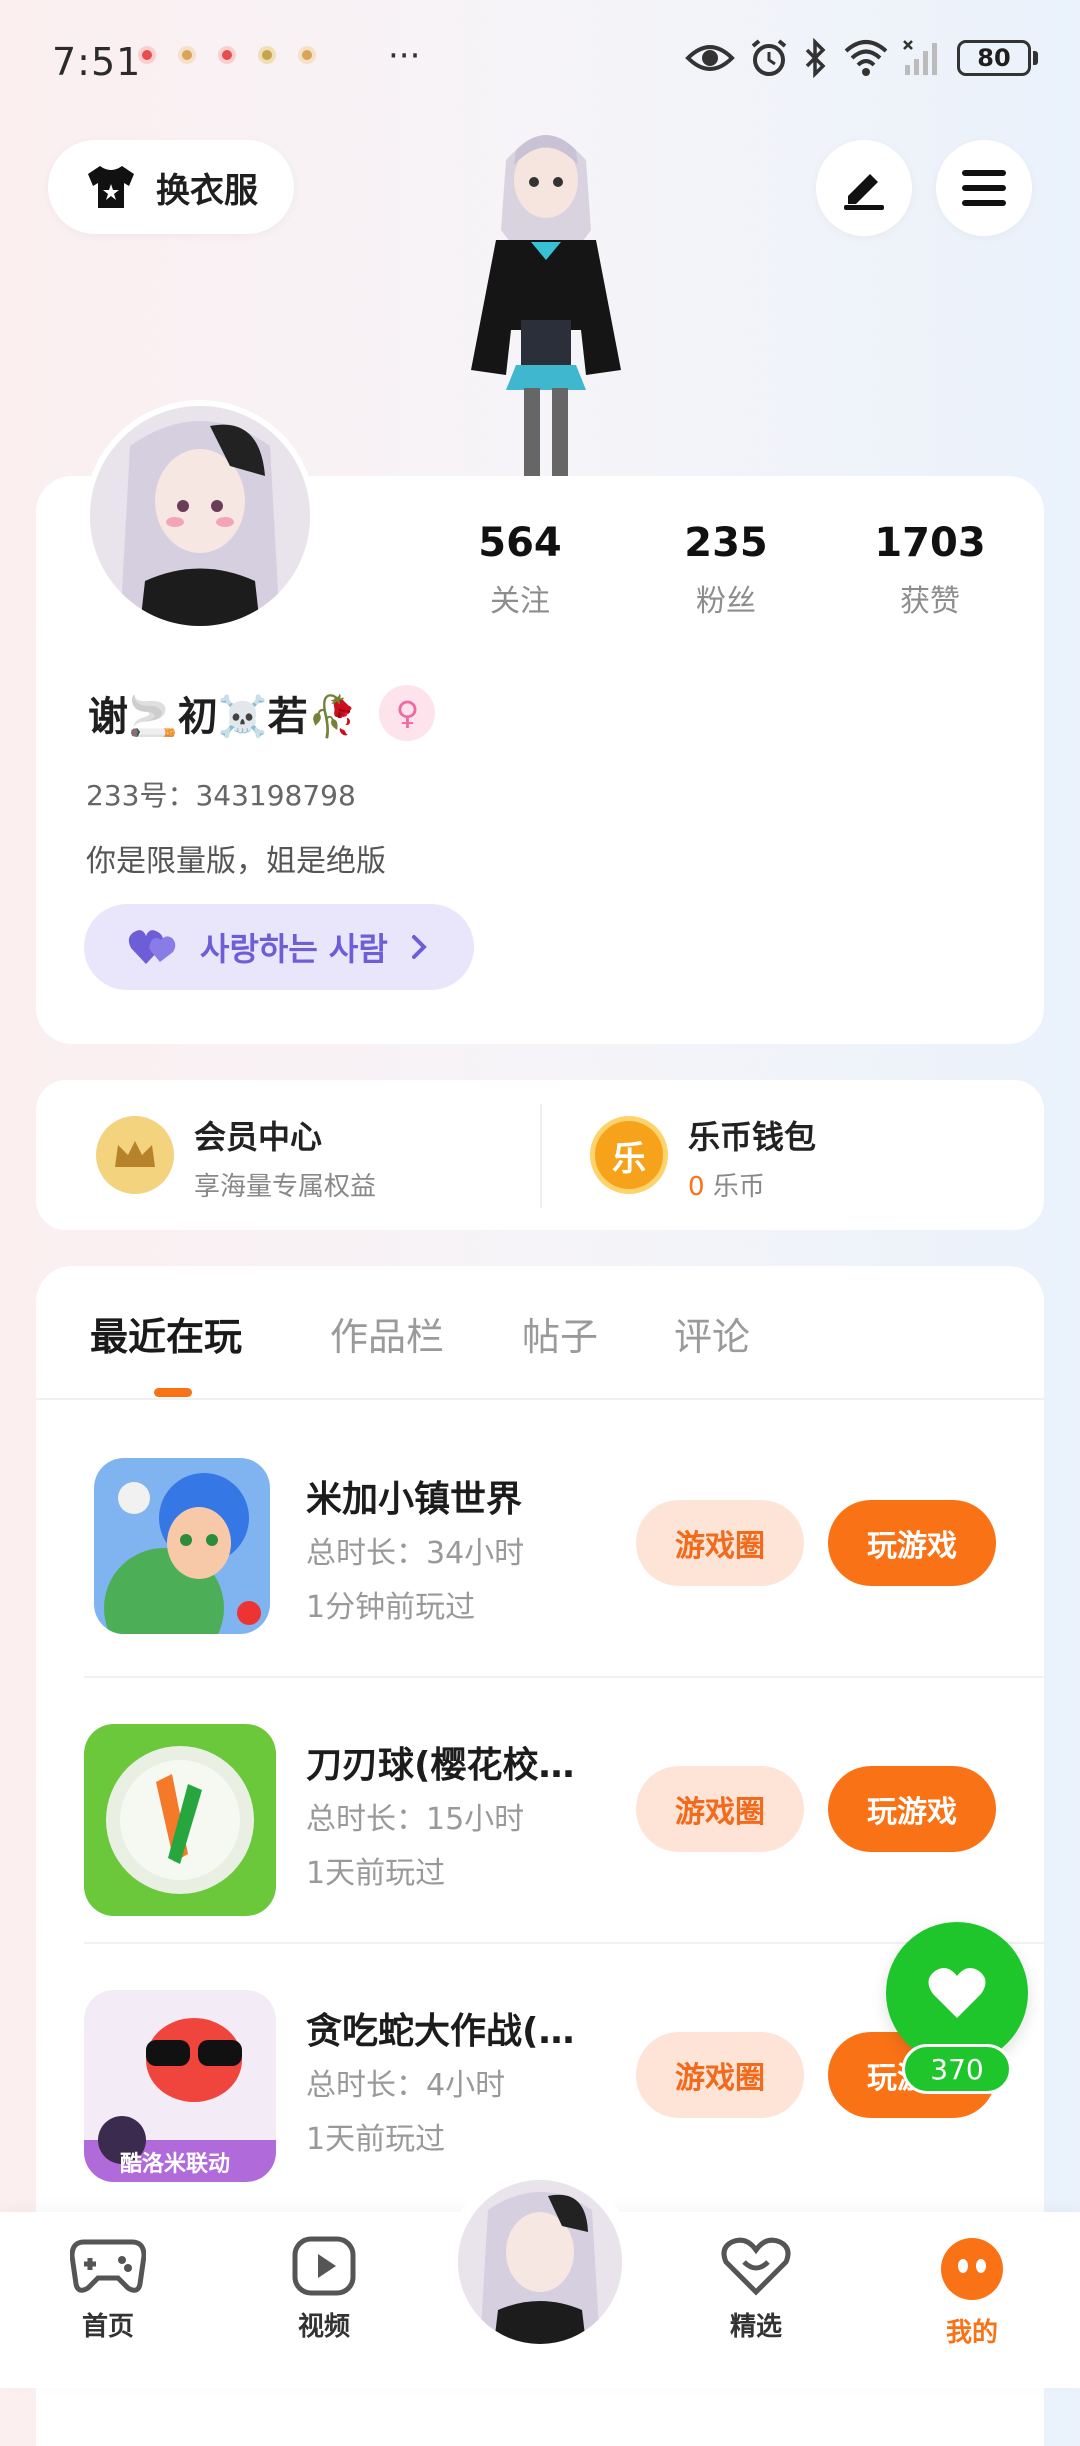 Image resolution: width=1080 pixels, height=2446 pixels. I want to click on battery-icon: 80, so click(994, 58).